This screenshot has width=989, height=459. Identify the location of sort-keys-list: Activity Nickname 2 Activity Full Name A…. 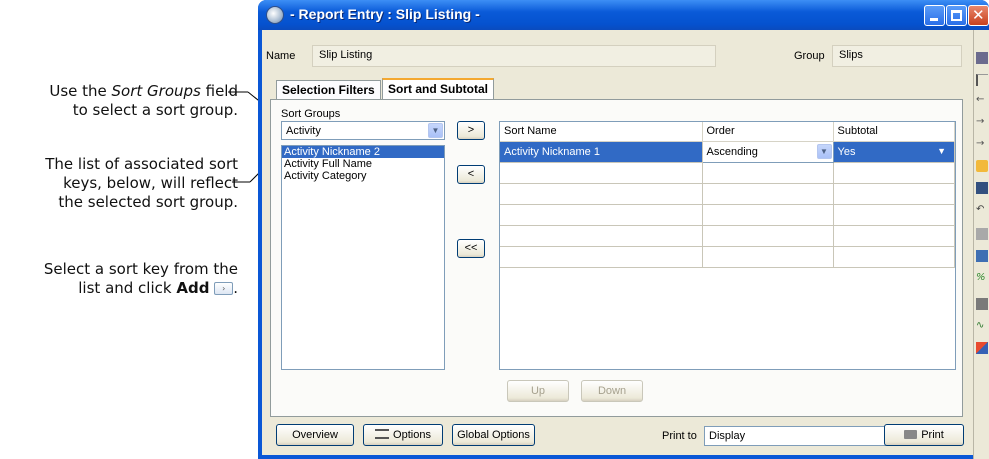
(363, 257).